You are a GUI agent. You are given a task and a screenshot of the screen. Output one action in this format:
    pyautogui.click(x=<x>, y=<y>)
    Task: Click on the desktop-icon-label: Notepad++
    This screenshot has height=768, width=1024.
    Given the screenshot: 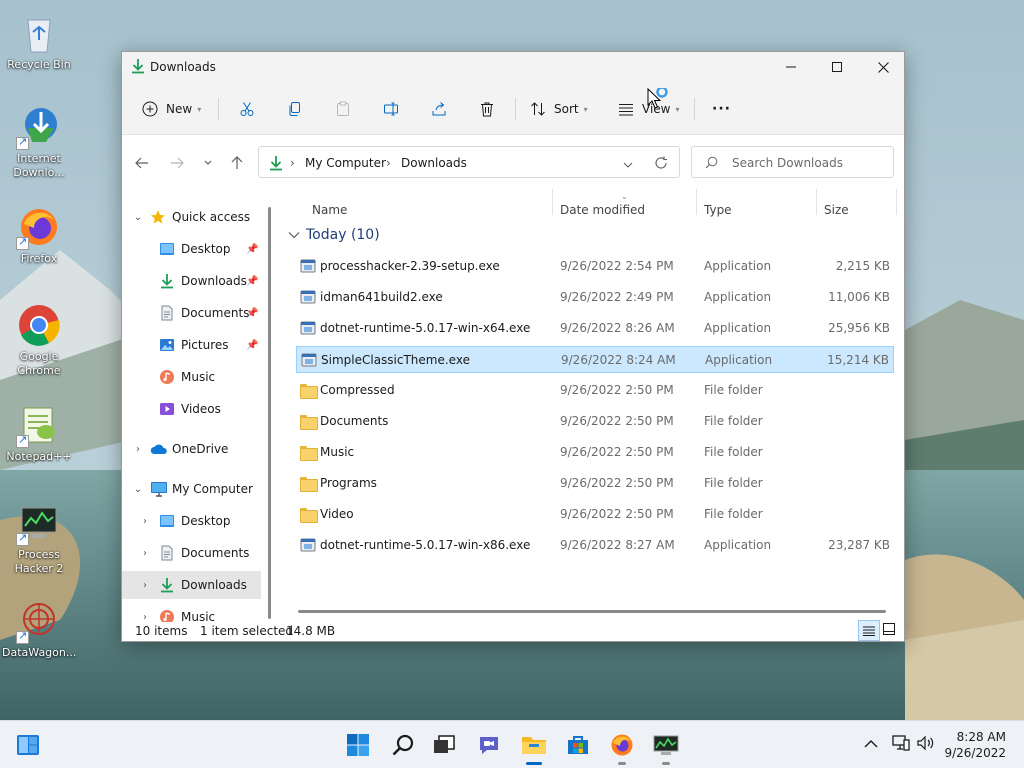 What is the action you would take?
    pyautogui.click(x=39, y=456)
    